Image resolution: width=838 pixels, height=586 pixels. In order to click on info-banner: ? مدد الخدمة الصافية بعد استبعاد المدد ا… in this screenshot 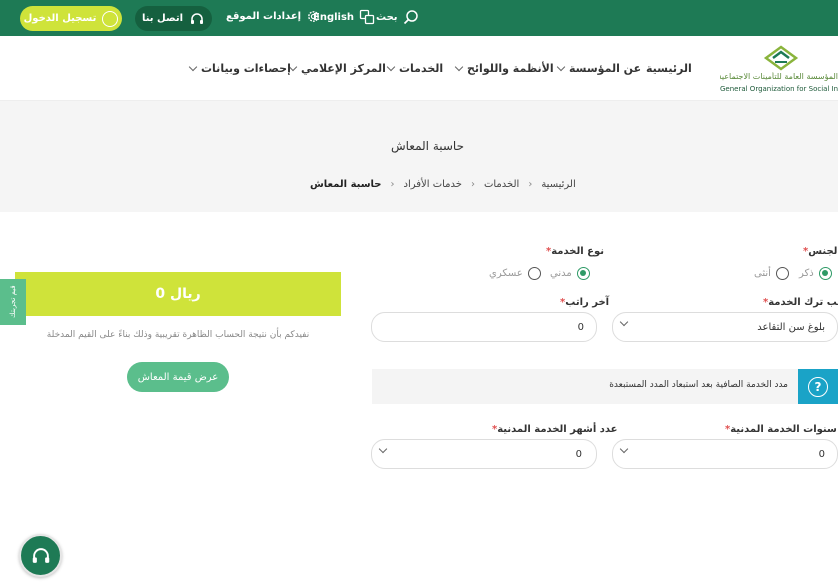, I will do `click(605, 386)`.